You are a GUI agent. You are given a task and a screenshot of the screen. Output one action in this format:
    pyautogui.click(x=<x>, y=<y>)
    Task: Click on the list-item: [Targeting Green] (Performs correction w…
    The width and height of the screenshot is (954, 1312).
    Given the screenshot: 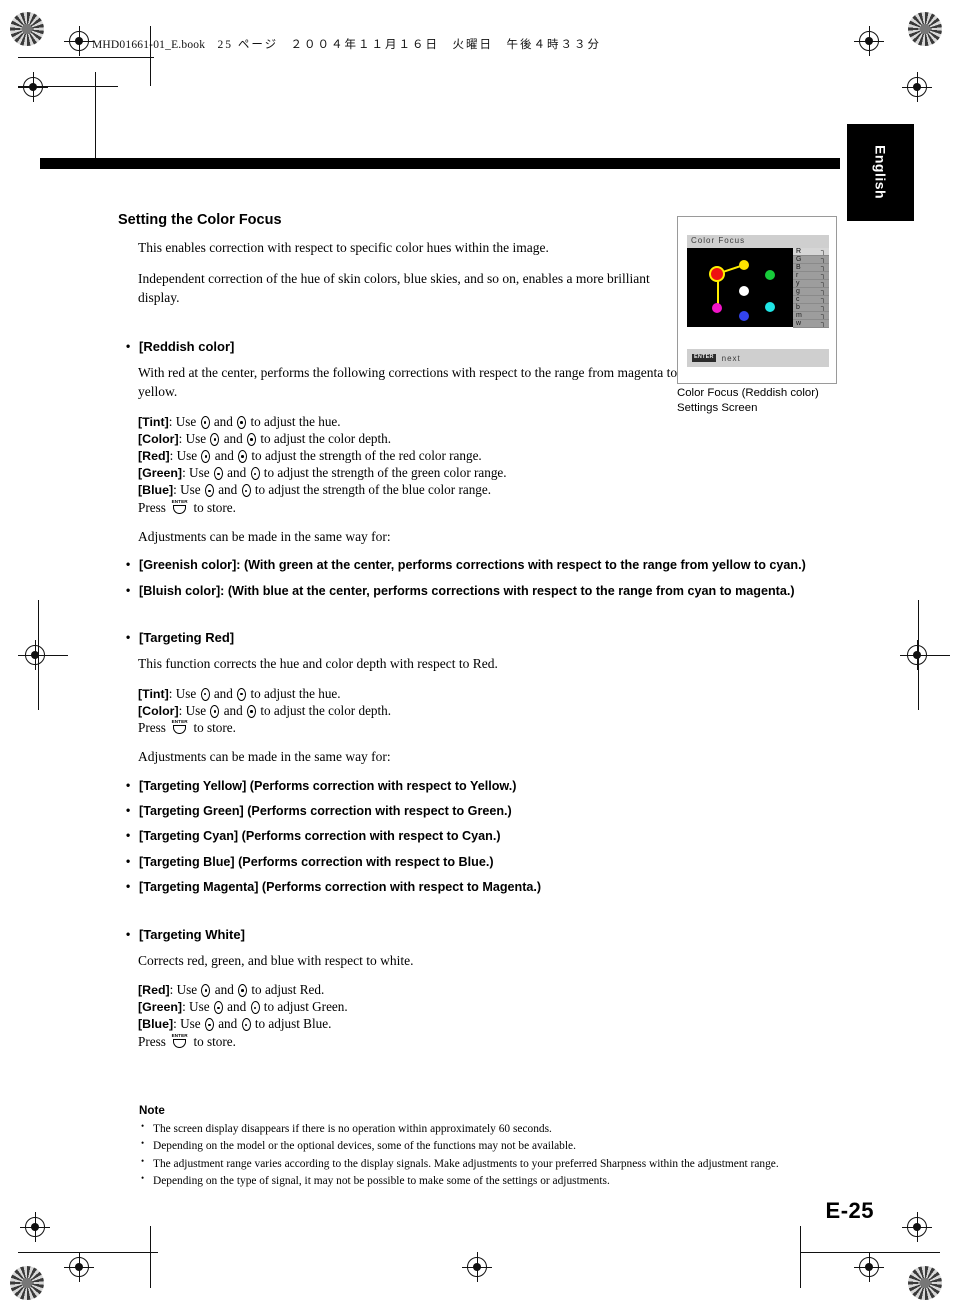 What is the action you would take?
    pyautogui.click(x=468, y=811)
    